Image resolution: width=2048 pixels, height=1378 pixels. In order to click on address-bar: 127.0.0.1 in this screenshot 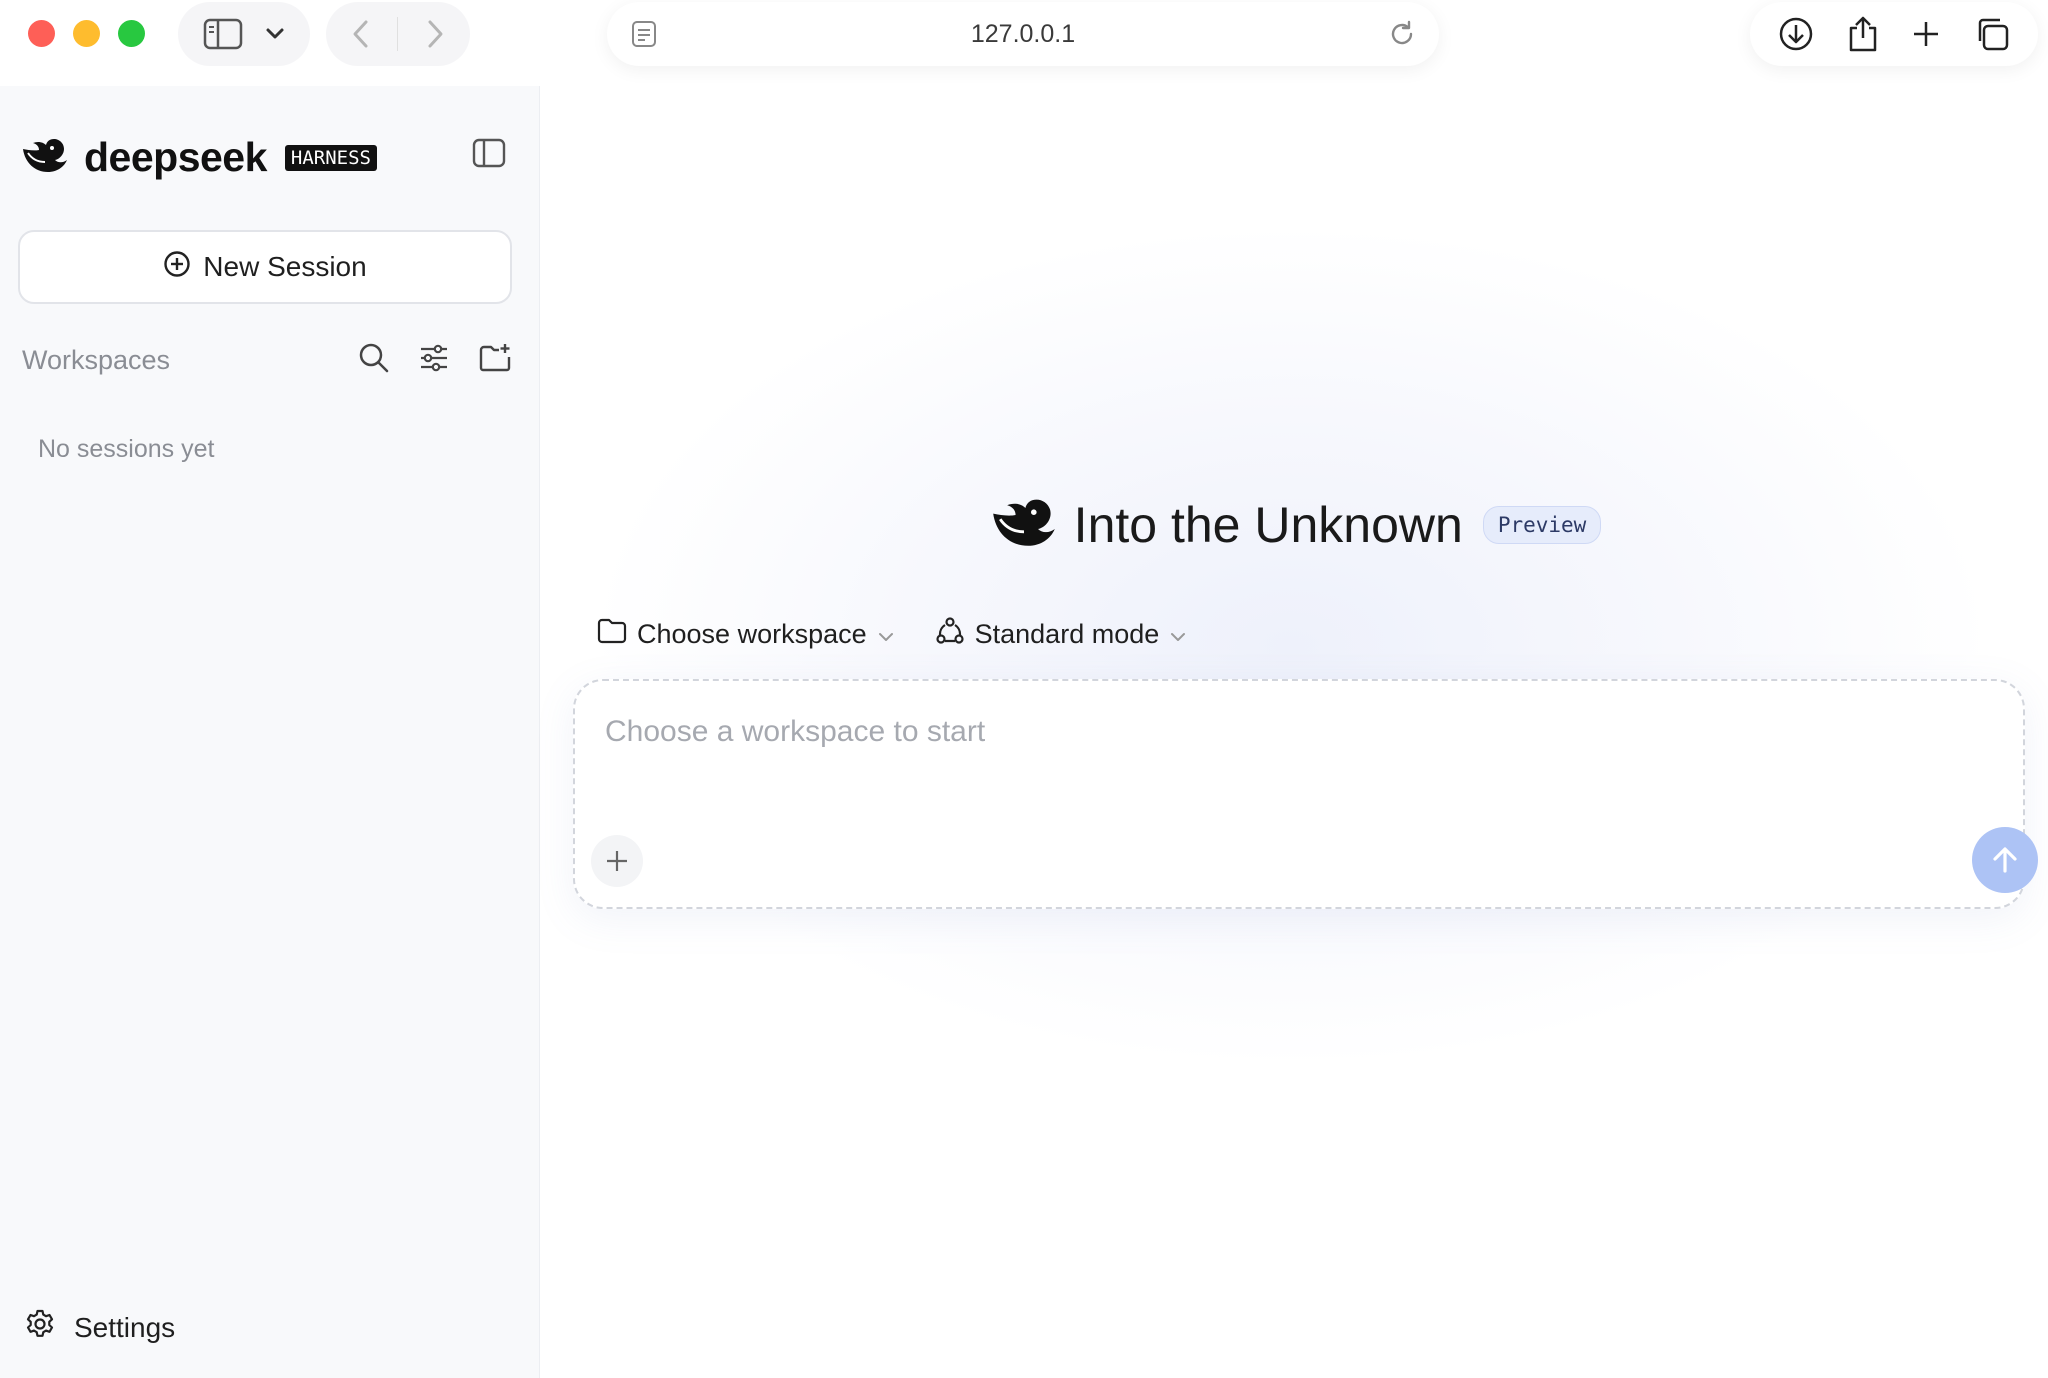, I will do `click(1023, 34)`.